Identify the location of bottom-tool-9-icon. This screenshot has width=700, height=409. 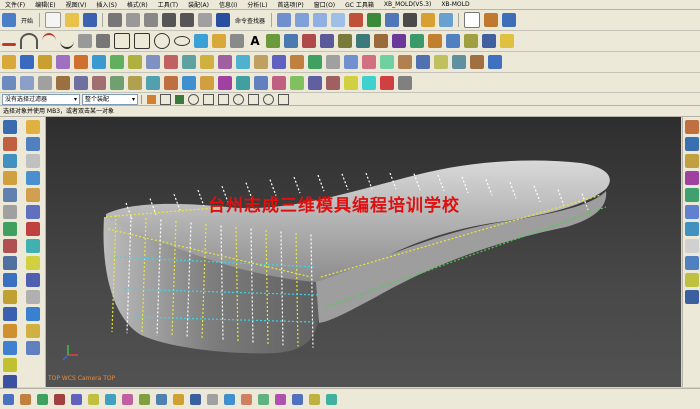
(144, 399).